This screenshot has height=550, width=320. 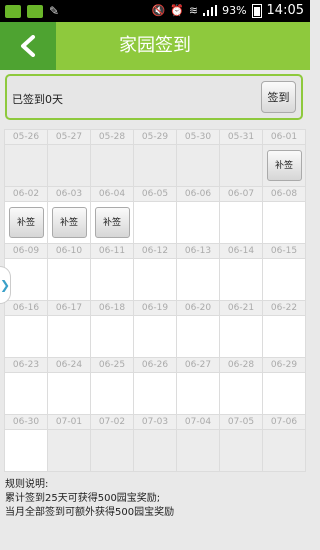 I want to click on checkin-status-text: 已签到0天, so click(x=37, y=99).